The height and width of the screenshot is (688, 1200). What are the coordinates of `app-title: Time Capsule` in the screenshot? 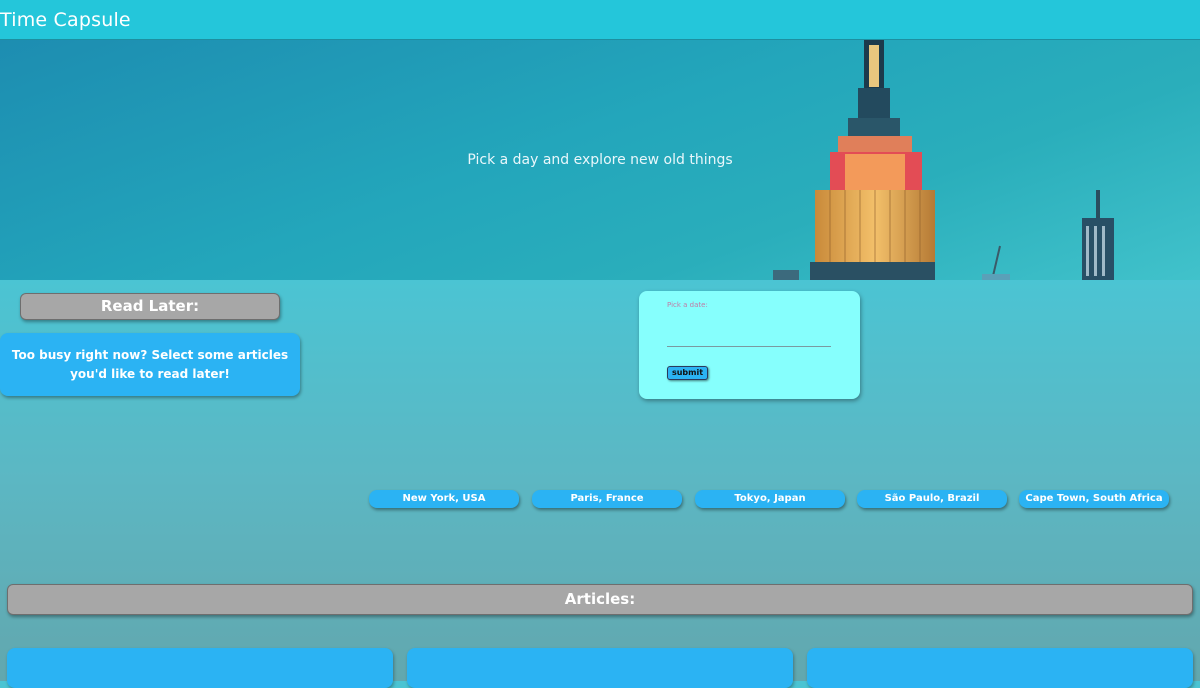 It's located at (65, 20).